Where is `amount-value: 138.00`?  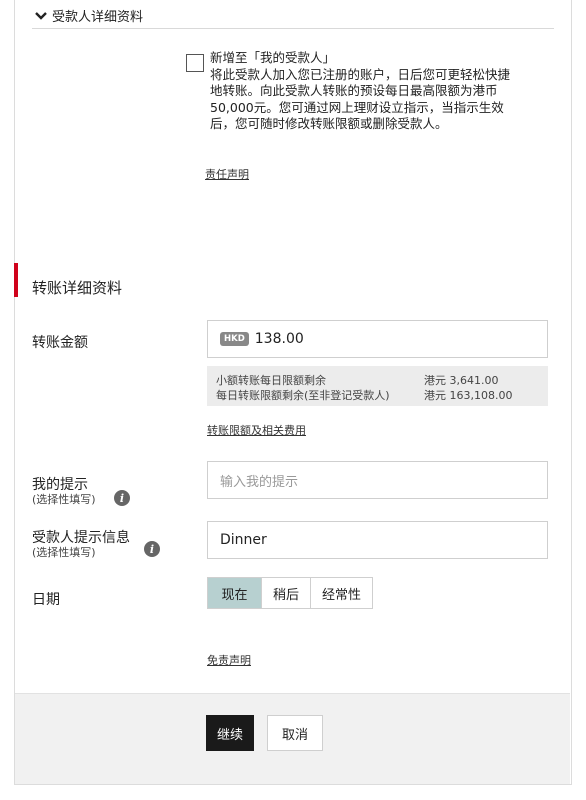
amount-value: 138.00 is located at coordinates (279, 339).